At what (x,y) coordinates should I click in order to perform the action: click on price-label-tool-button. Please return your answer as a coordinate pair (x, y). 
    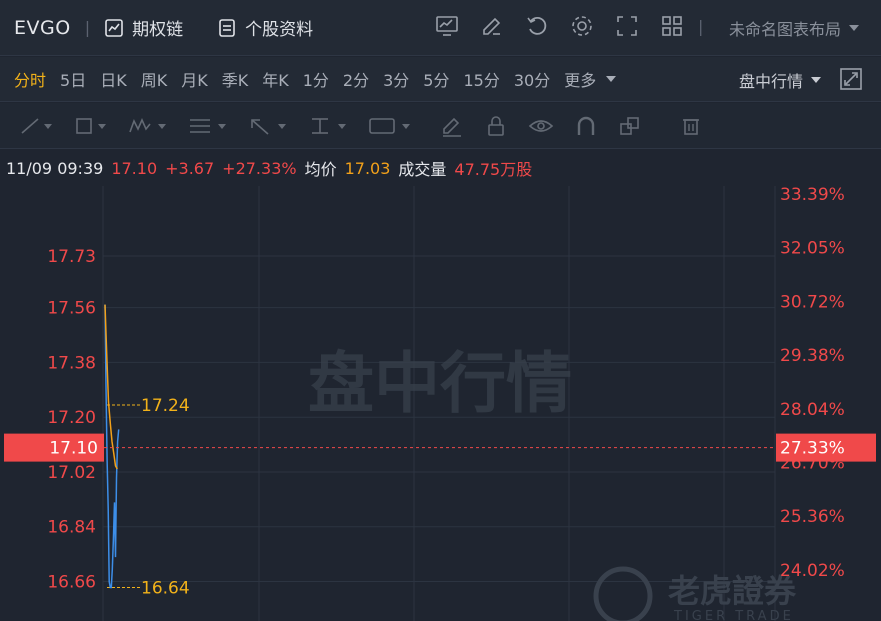
    Looking at the image, I should click on (390, 126).